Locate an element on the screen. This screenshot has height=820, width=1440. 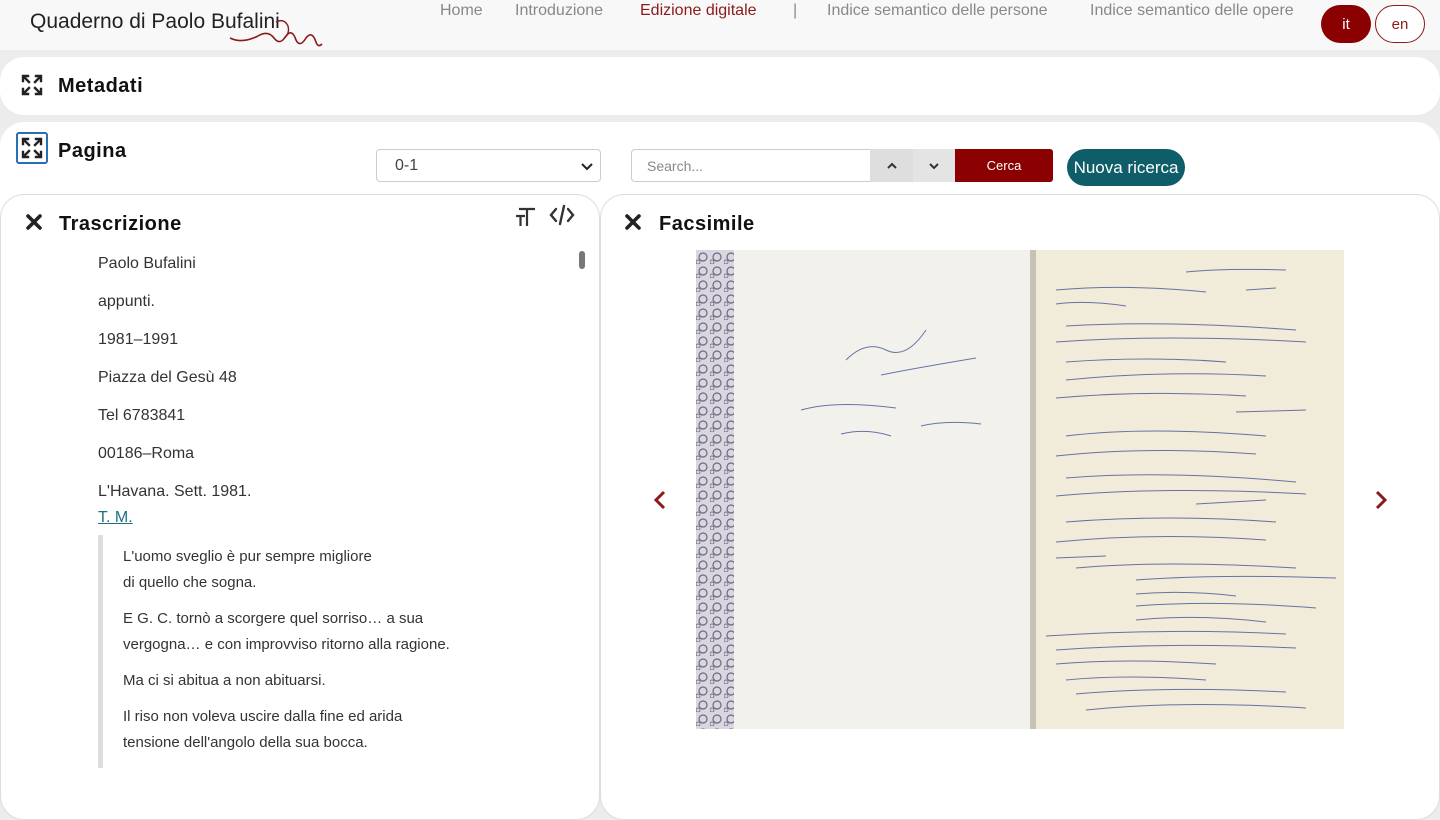
page-select: 0-1 is located at coordinates (488, 165).